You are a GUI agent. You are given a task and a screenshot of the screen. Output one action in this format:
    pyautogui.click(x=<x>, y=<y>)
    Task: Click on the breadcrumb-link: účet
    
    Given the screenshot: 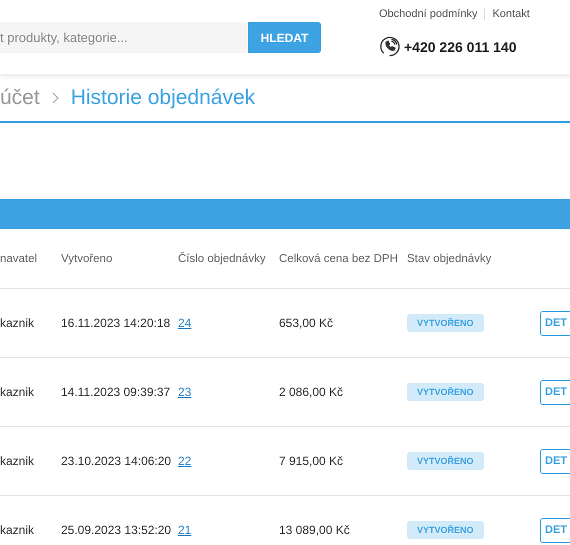 What is the action you would take?
    pyautogui.click(x=20, y=98)
    